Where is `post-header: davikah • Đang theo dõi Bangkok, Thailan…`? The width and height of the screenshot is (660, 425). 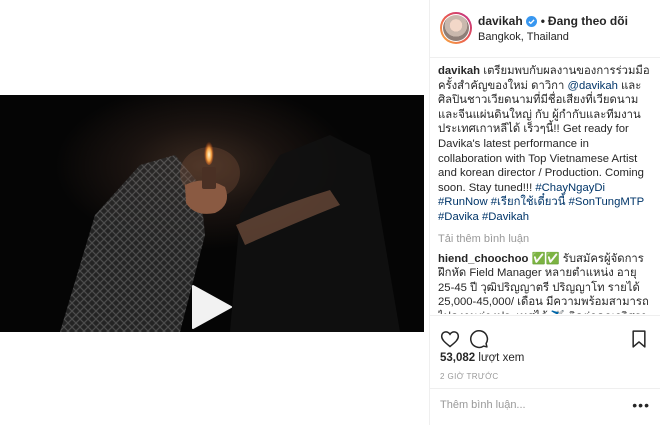
post-header: davikah • Đang theo dõi Bangkok, Thailan… is located at coordinates (545, 29).